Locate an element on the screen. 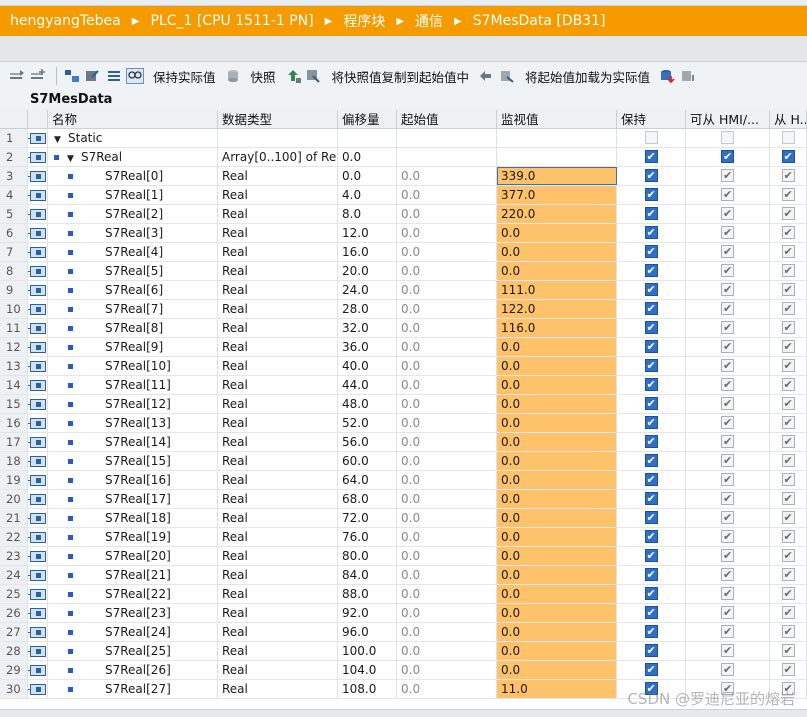 This screenshot has width=807, height=717. header-monitor-value: 监视值 is located at coordinates (557, 119).